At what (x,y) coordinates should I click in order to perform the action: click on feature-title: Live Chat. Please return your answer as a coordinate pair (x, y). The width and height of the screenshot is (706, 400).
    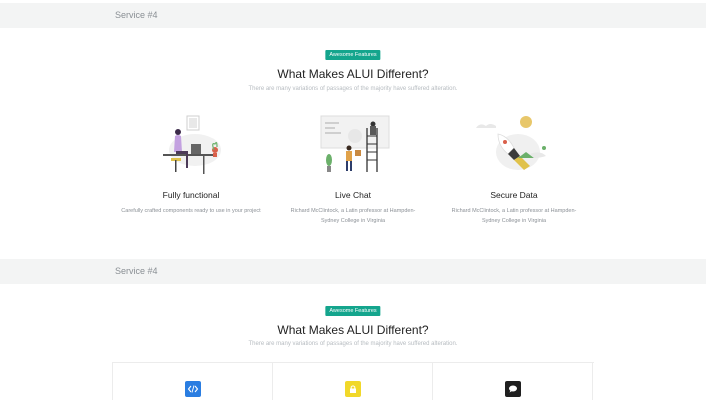
    Looking at the image, I should click on (353, 195).